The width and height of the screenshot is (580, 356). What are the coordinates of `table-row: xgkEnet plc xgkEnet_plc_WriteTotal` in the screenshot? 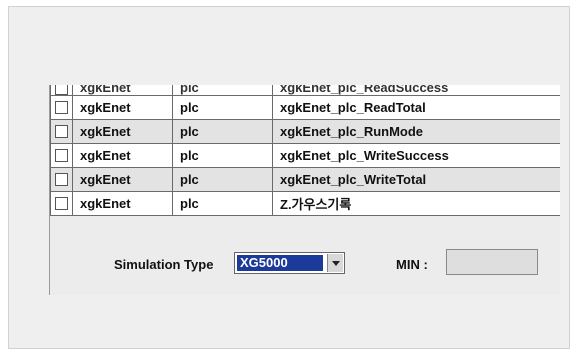 It's located at (305, 179).